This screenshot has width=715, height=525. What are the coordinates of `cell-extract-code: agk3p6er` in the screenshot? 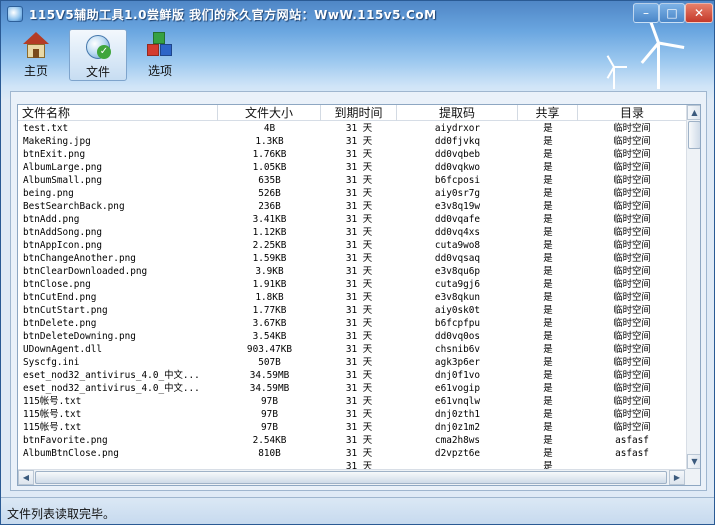 It's located at (457, 362).